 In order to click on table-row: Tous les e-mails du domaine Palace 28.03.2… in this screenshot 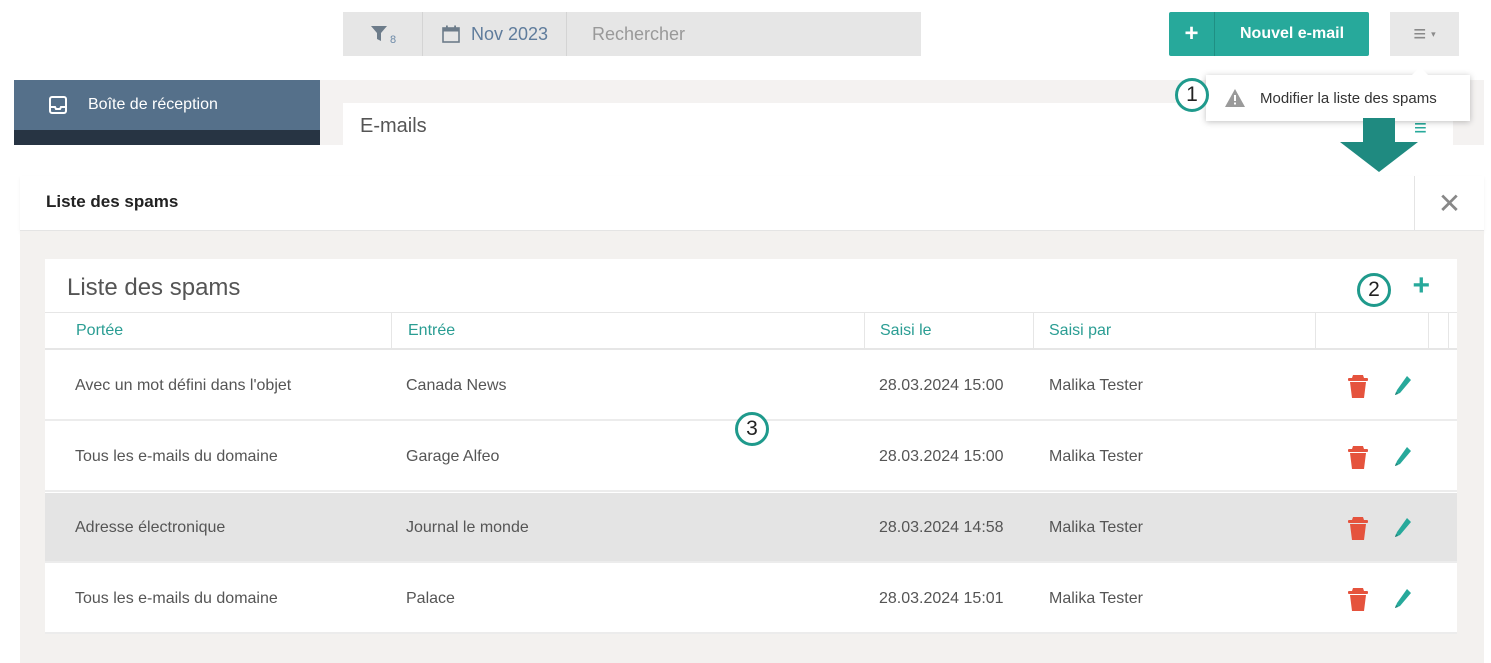, I will do `click(751, 599)`.